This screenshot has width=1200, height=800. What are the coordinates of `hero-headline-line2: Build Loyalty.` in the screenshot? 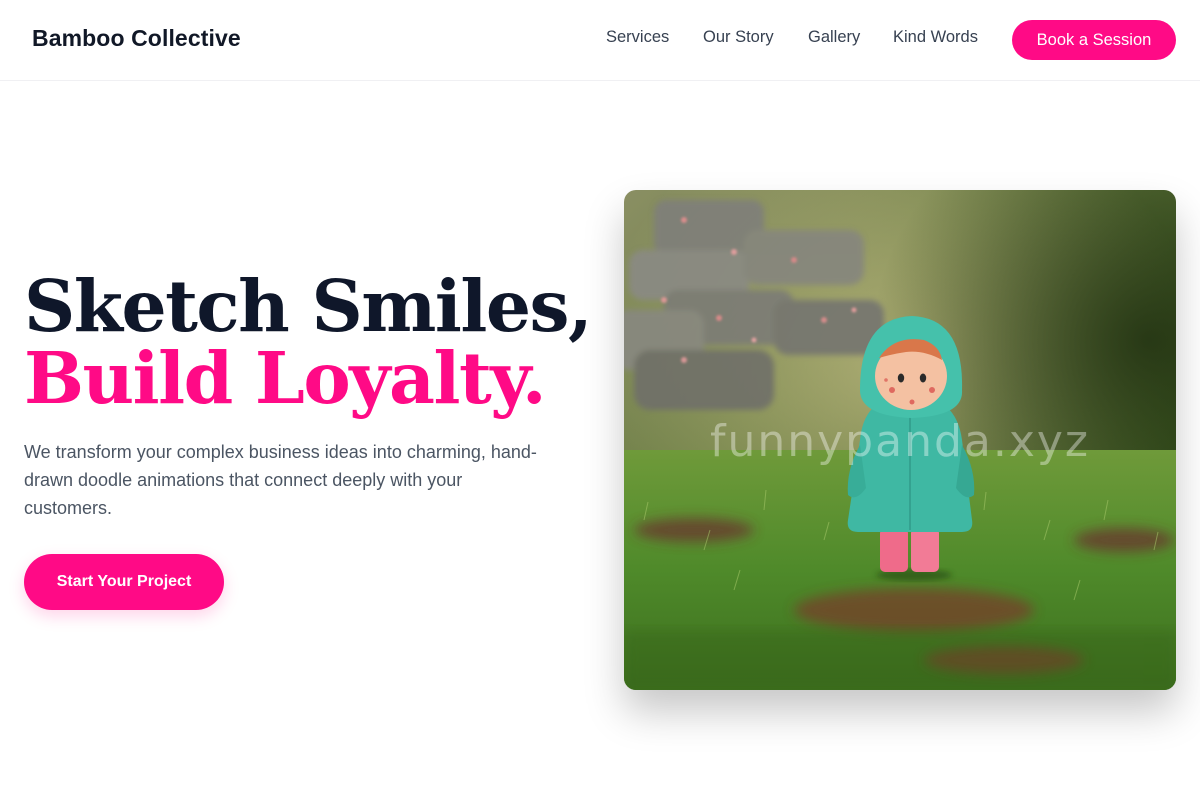 It's located at (285, 378).